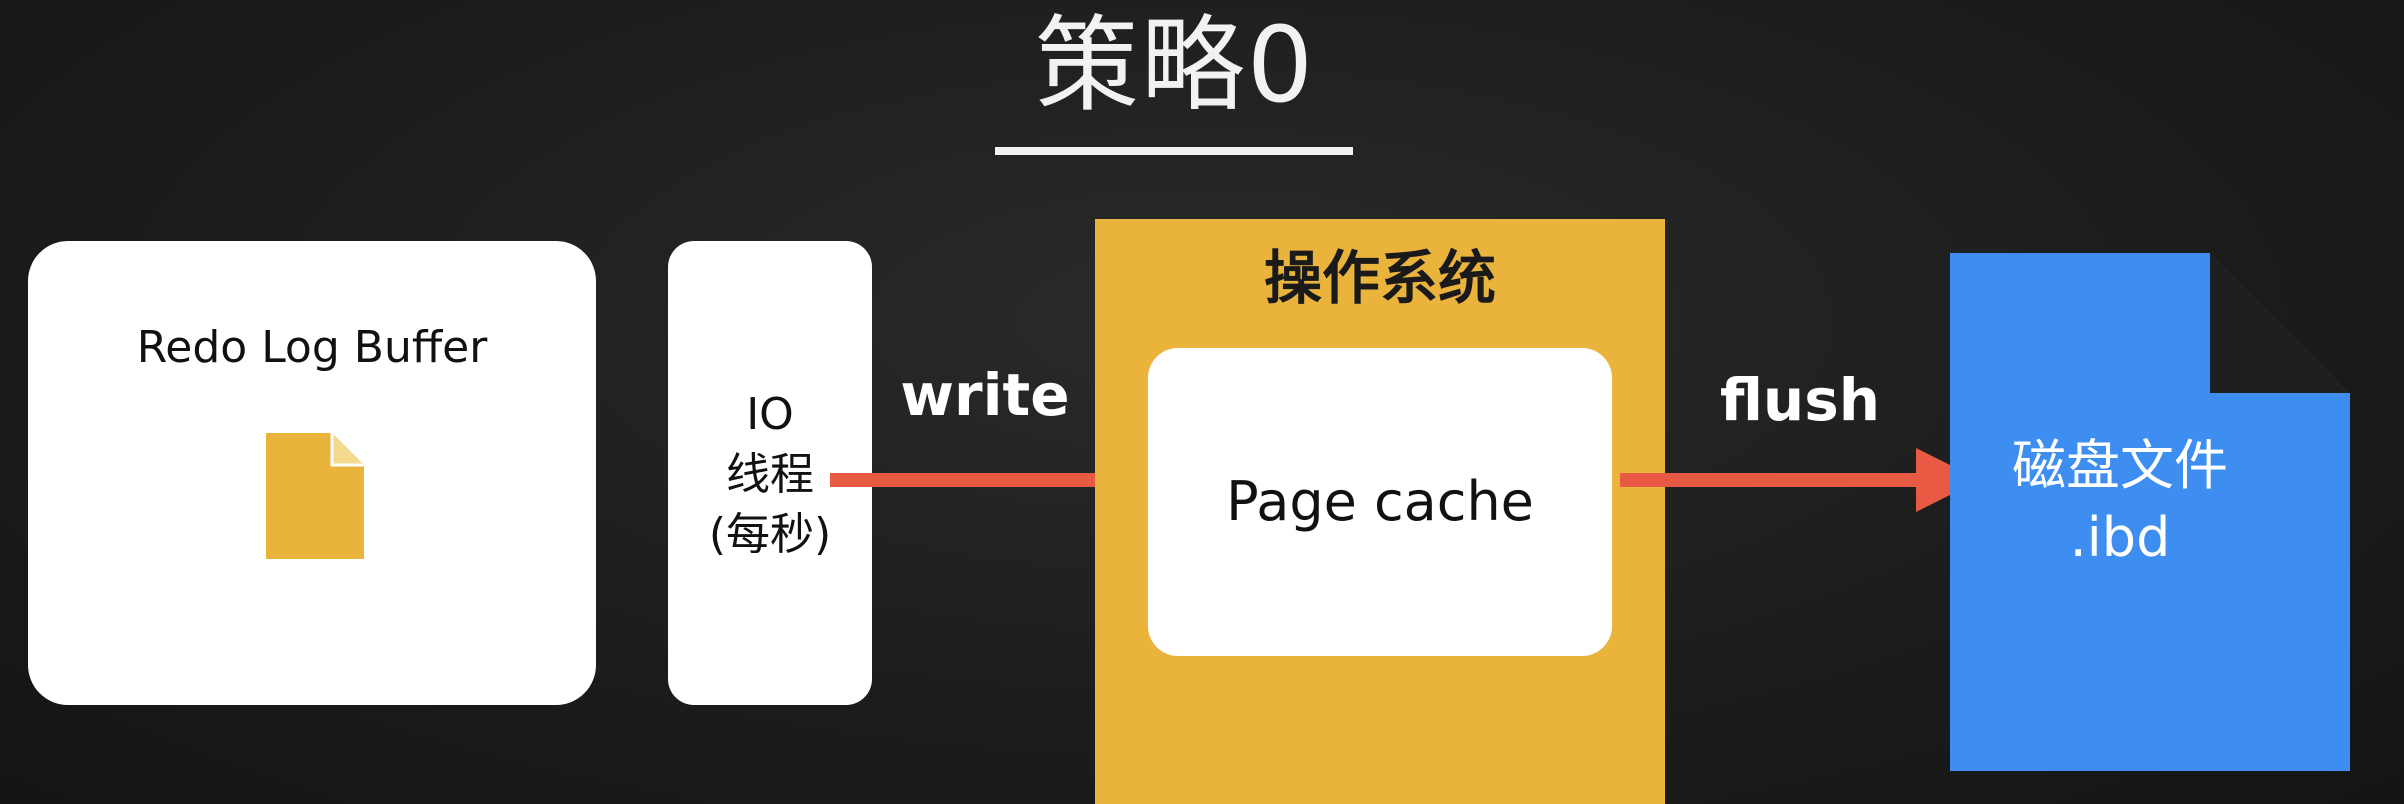 The height and width of the screenshot is (804, 2404). I want to click on document-icon, so click(315, 496).